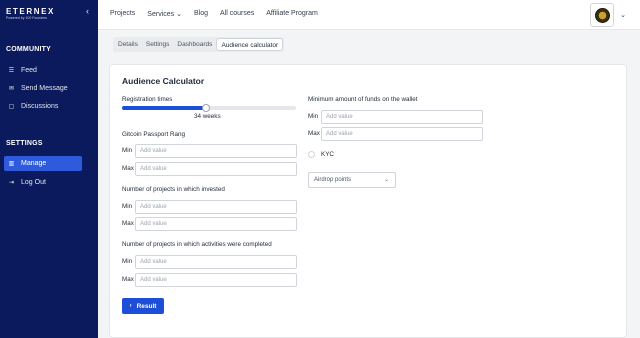  I want to click on chevron-right-icon: ›, so click(130, 306).